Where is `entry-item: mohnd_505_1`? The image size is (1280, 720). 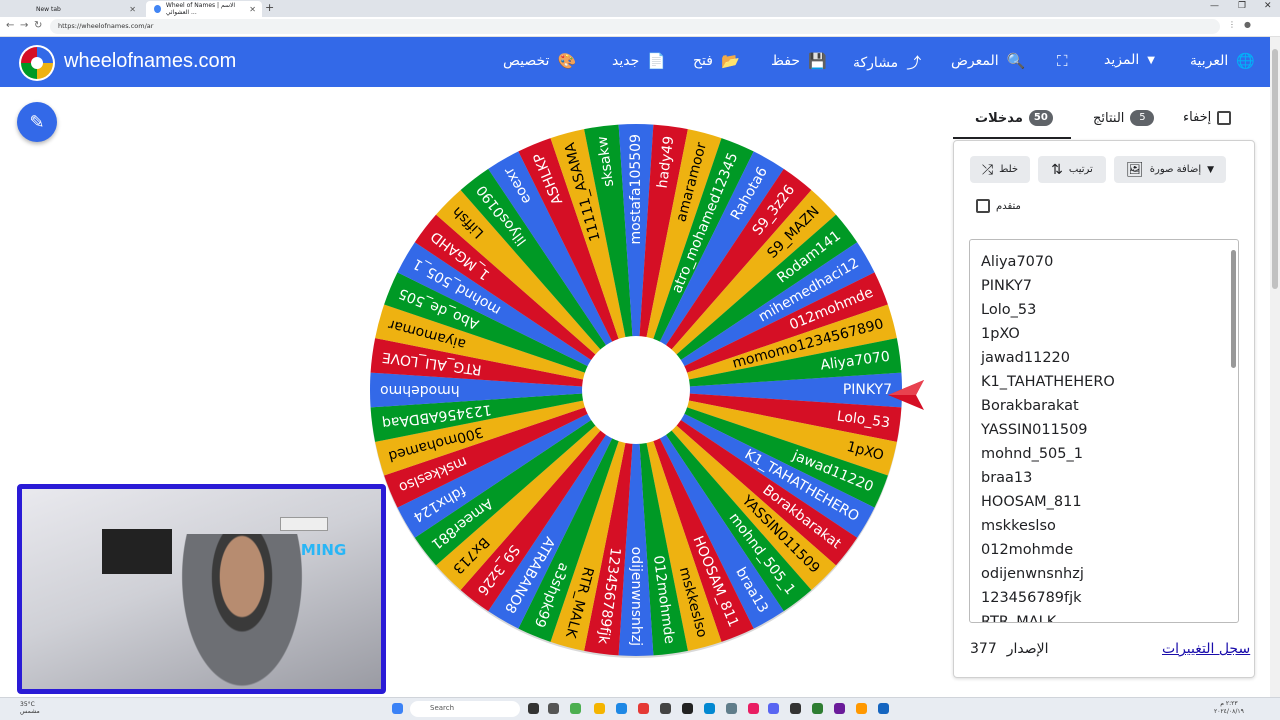
entry-item: mohnd_505_1 is located at coordinates (1048, 454).